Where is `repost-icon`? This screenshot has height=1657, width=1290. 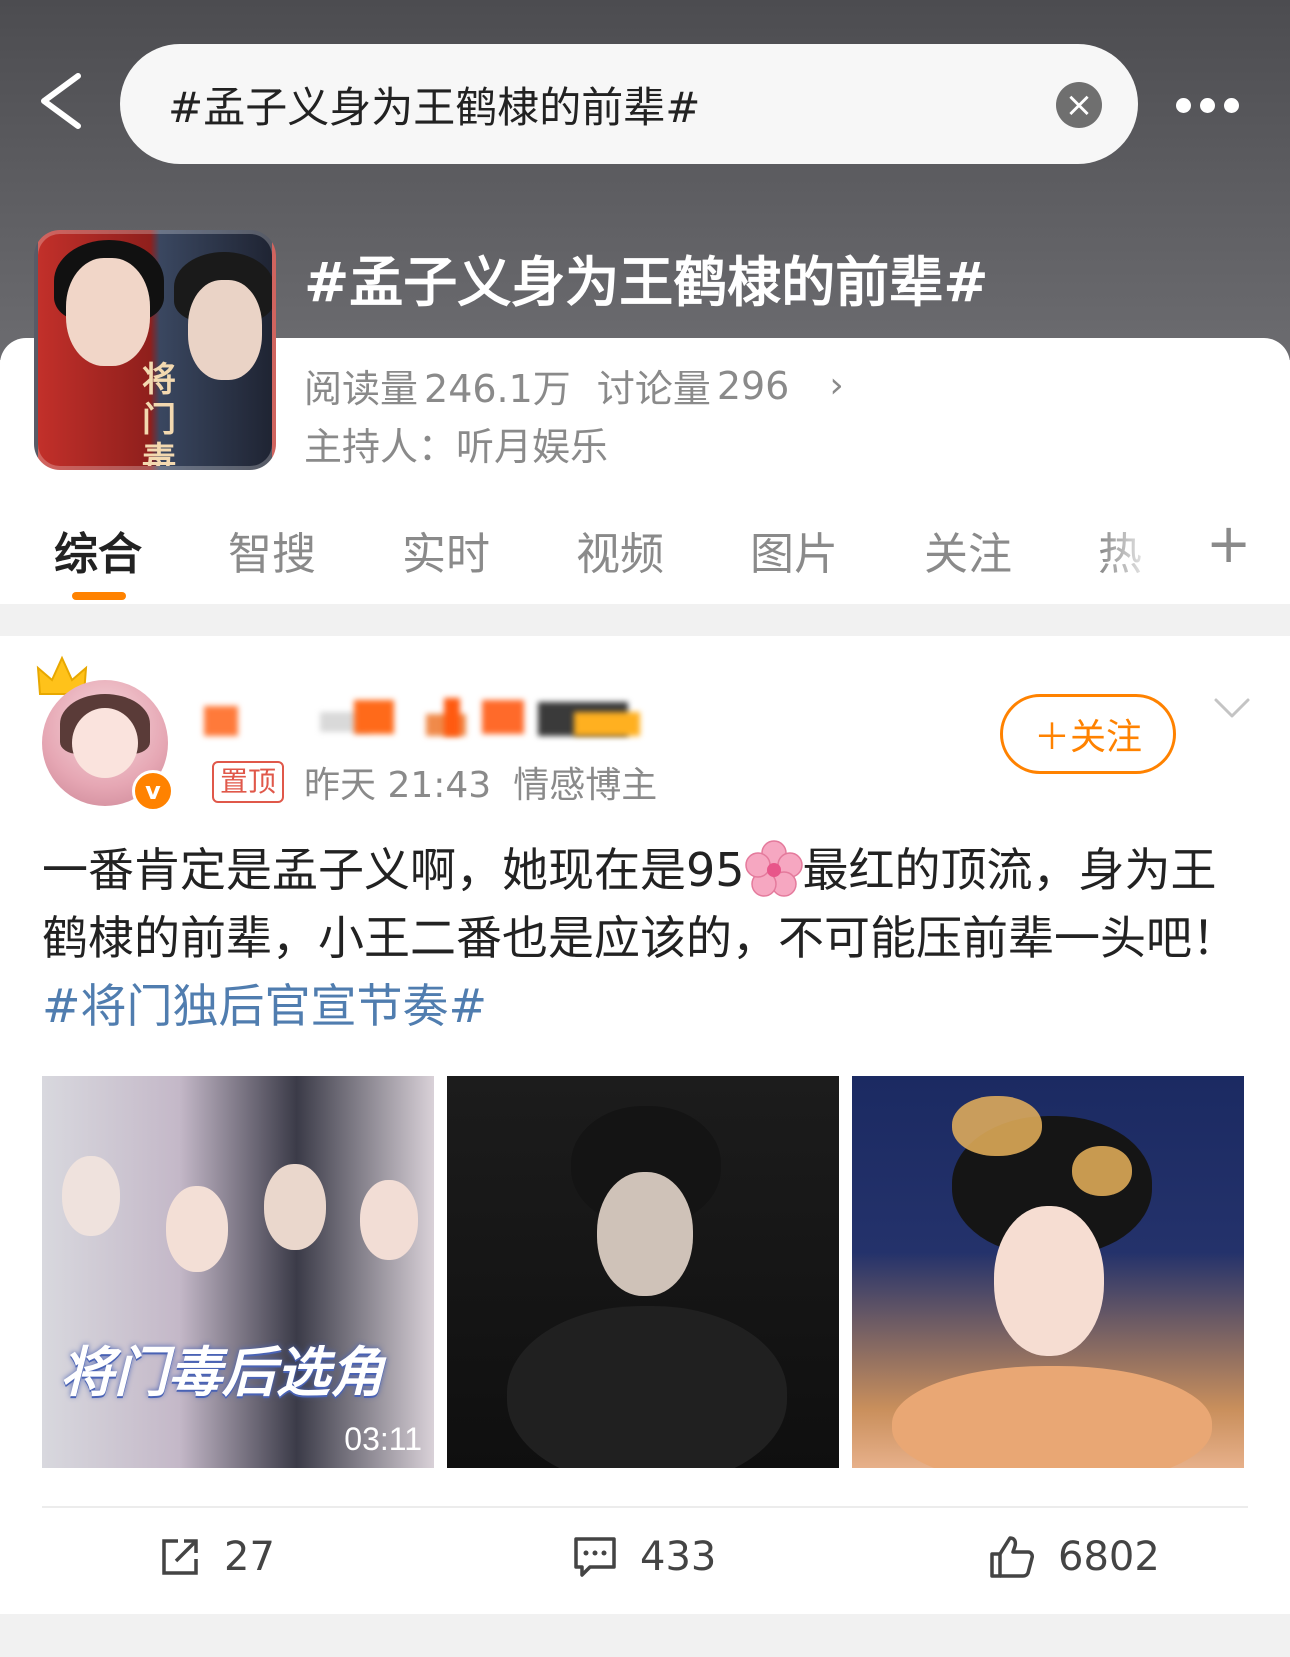
repost-icon is located at coordinates (180, 1557).